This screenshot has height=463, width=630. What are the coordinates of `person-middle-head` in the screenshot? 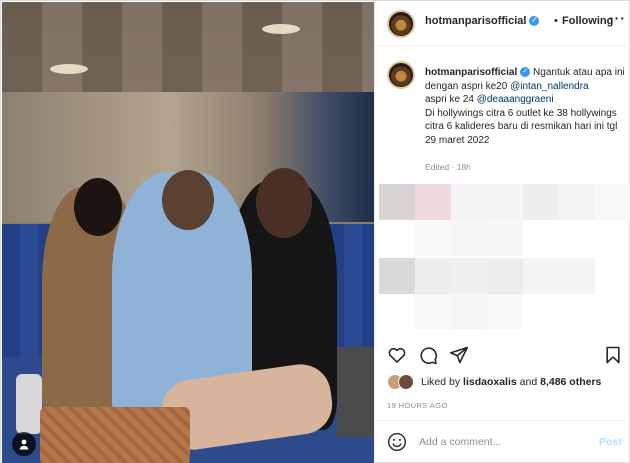 It's located at (188, 200).